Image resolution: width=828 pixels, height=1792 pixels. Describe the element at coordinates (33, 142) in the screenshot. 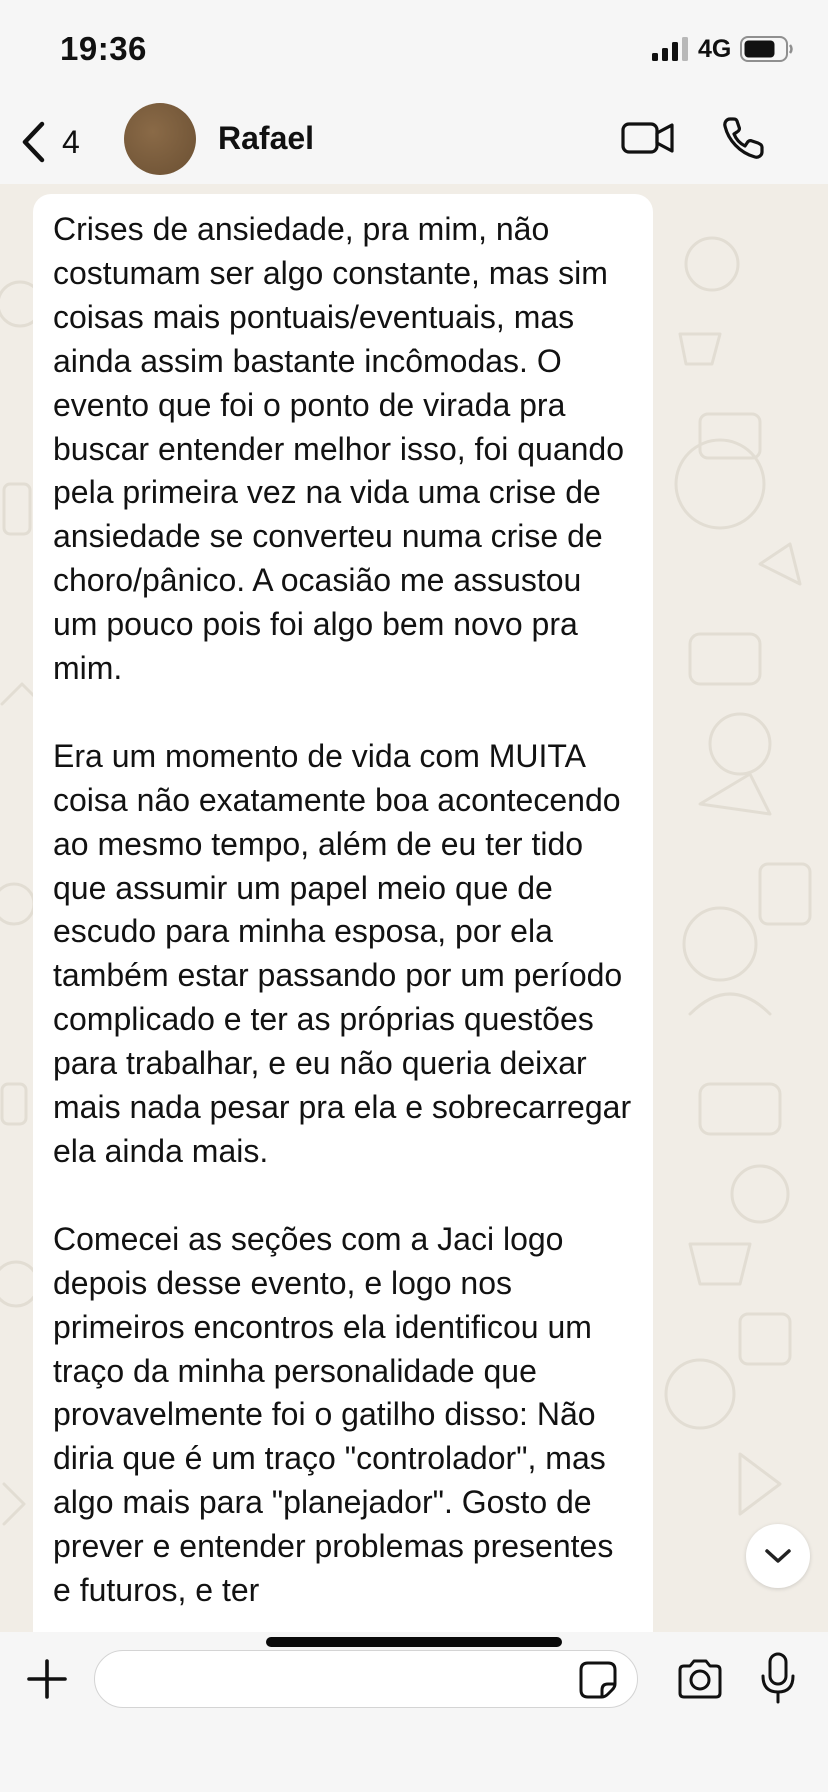

I see `chevron-left-icon` at that location.